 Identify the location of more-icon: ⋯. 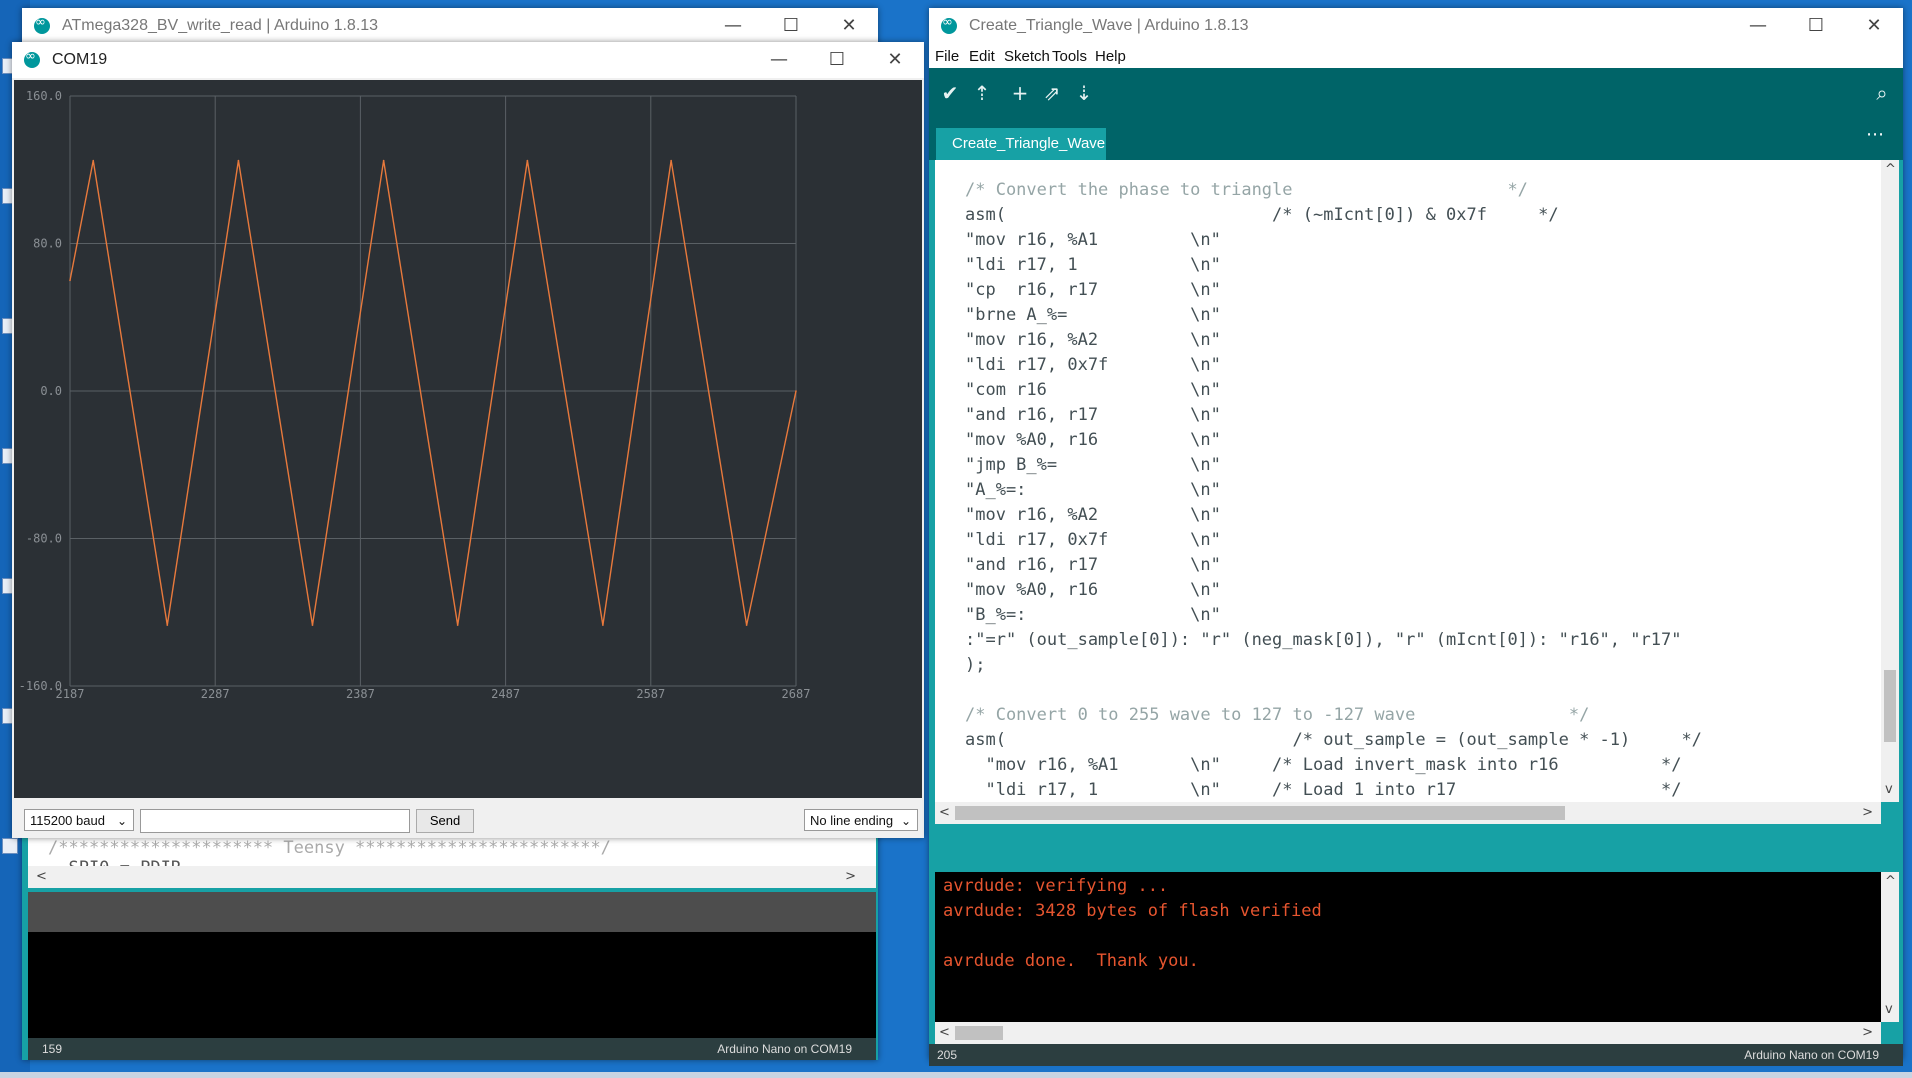
(1875, 134).